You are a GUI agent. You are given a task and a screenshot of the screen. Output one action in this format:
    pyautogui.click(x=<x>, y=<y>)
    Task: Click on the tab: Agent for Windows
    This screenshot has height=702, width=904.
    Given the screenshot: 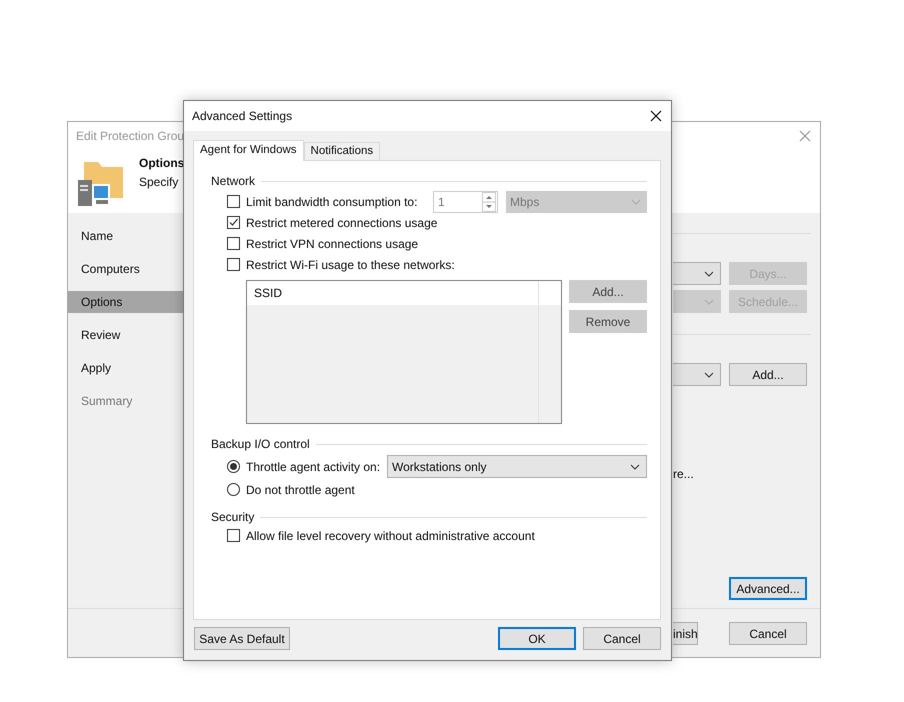 What is the action you would take?
    pyautogui.click(x=248, y=150)
    